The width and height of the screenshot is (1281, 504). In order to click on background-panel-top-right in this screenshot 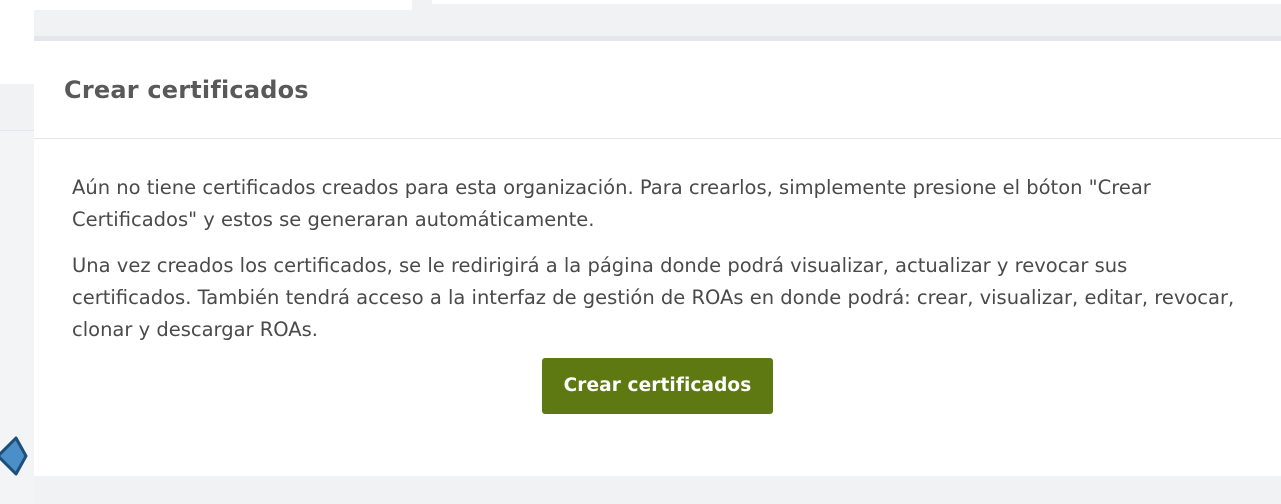, I will do `click(856, 2)`.